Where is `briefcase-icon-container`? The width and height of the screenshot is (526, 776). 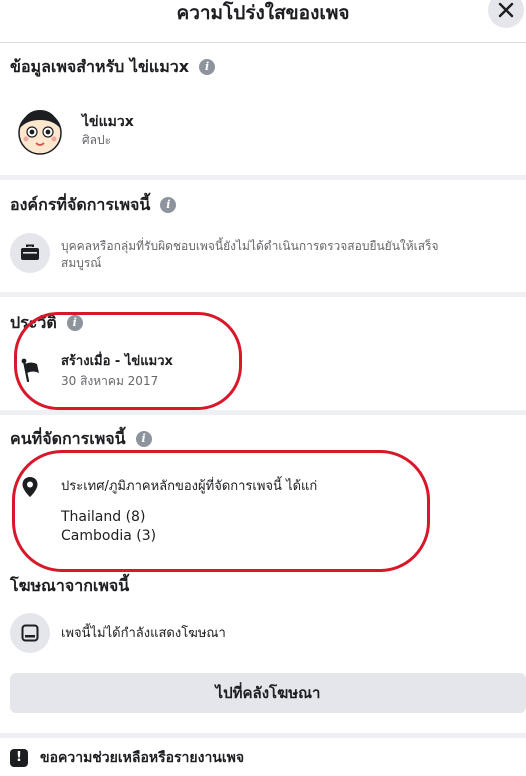 briefcase-icon-container is located at coordinates (30, 253).